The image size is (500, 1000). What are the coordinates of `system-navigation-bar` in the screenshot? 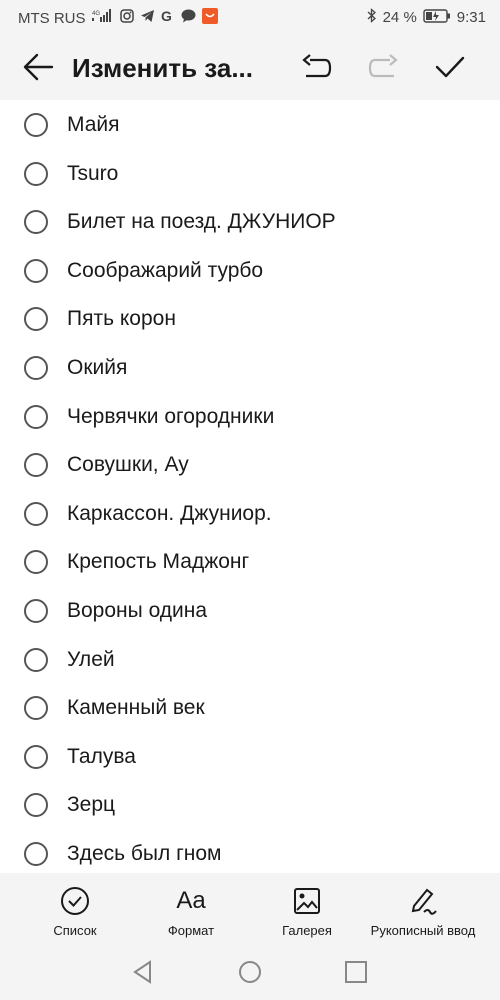 It's located at (250, 974).